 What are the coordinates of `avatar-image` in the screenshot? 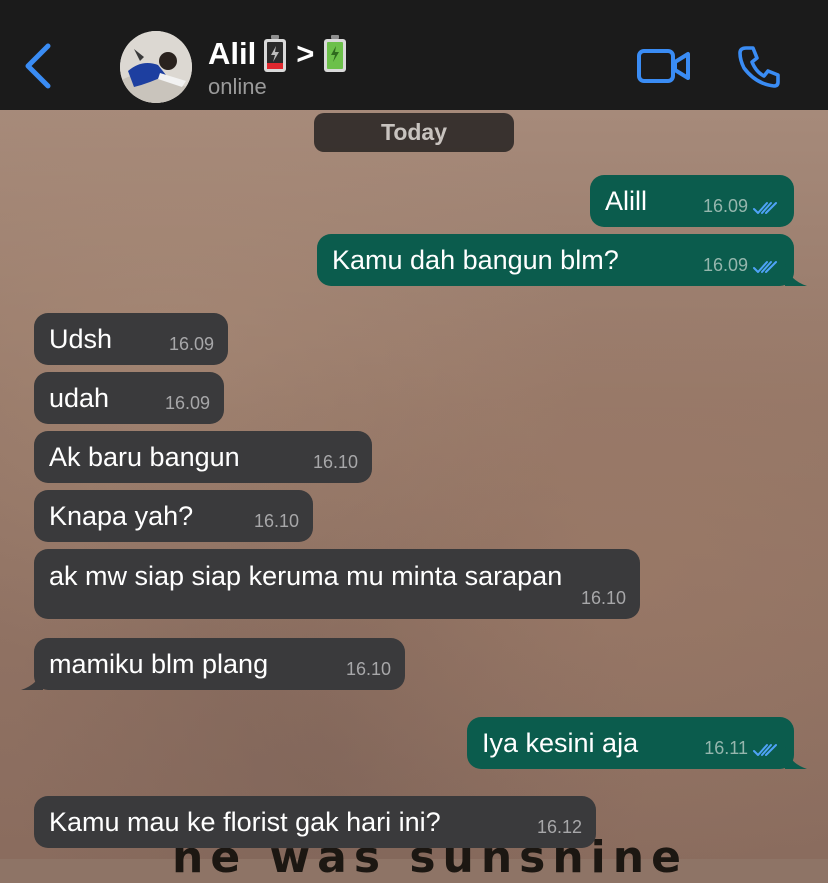 It's located at (156, 67).